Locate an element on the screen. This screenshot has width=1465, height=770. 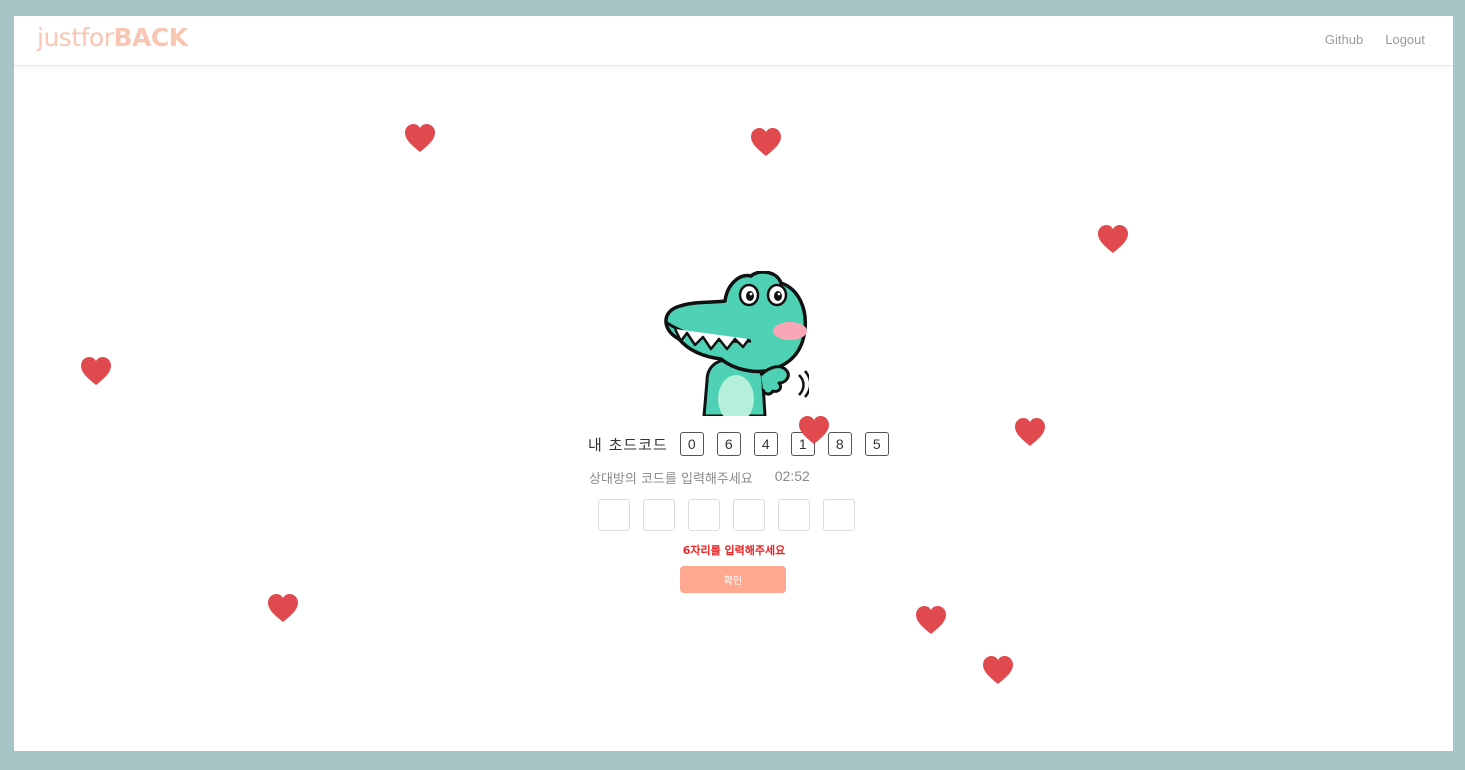
brand-logo-bold: BACK is located at coordinates (151, 37).